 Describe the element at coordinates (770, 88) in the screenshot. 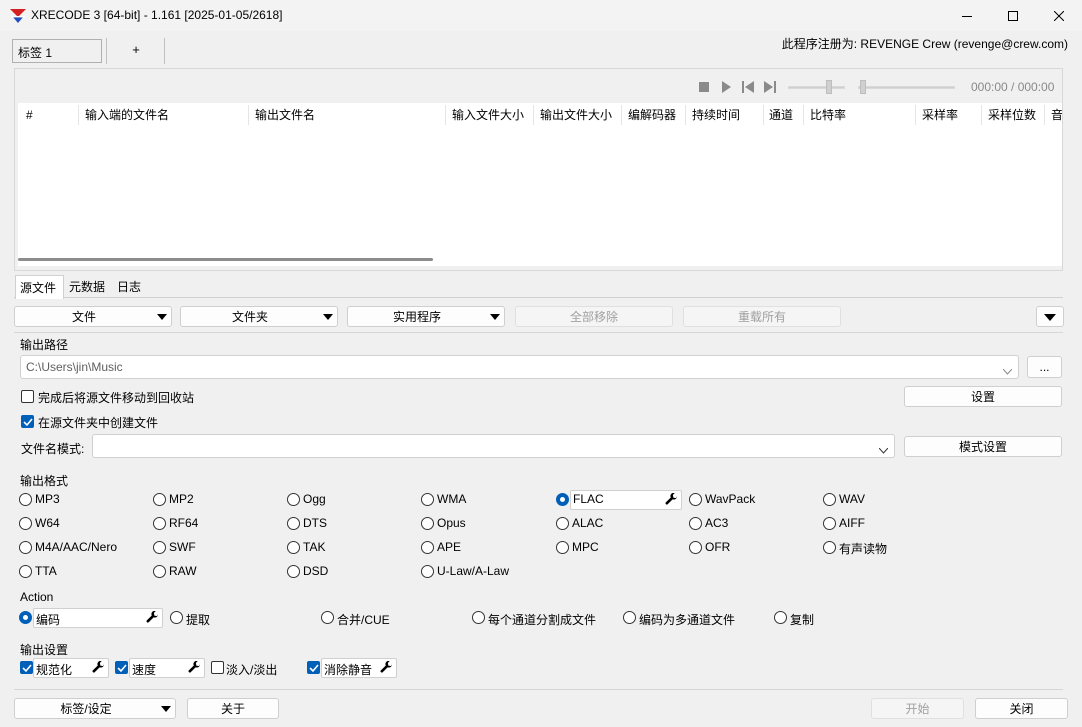

I see `next-icon` at that location.